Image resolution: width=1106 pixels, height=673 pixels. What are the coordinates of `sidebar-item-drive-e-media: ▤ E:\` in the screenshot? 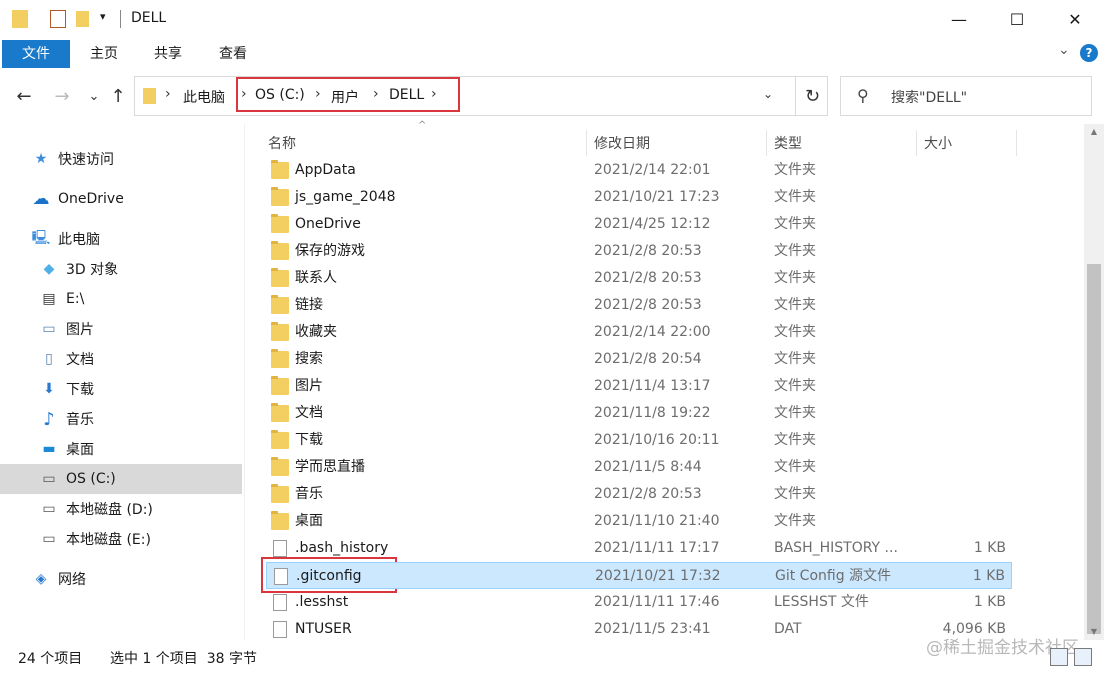 It's located at (121, 299).